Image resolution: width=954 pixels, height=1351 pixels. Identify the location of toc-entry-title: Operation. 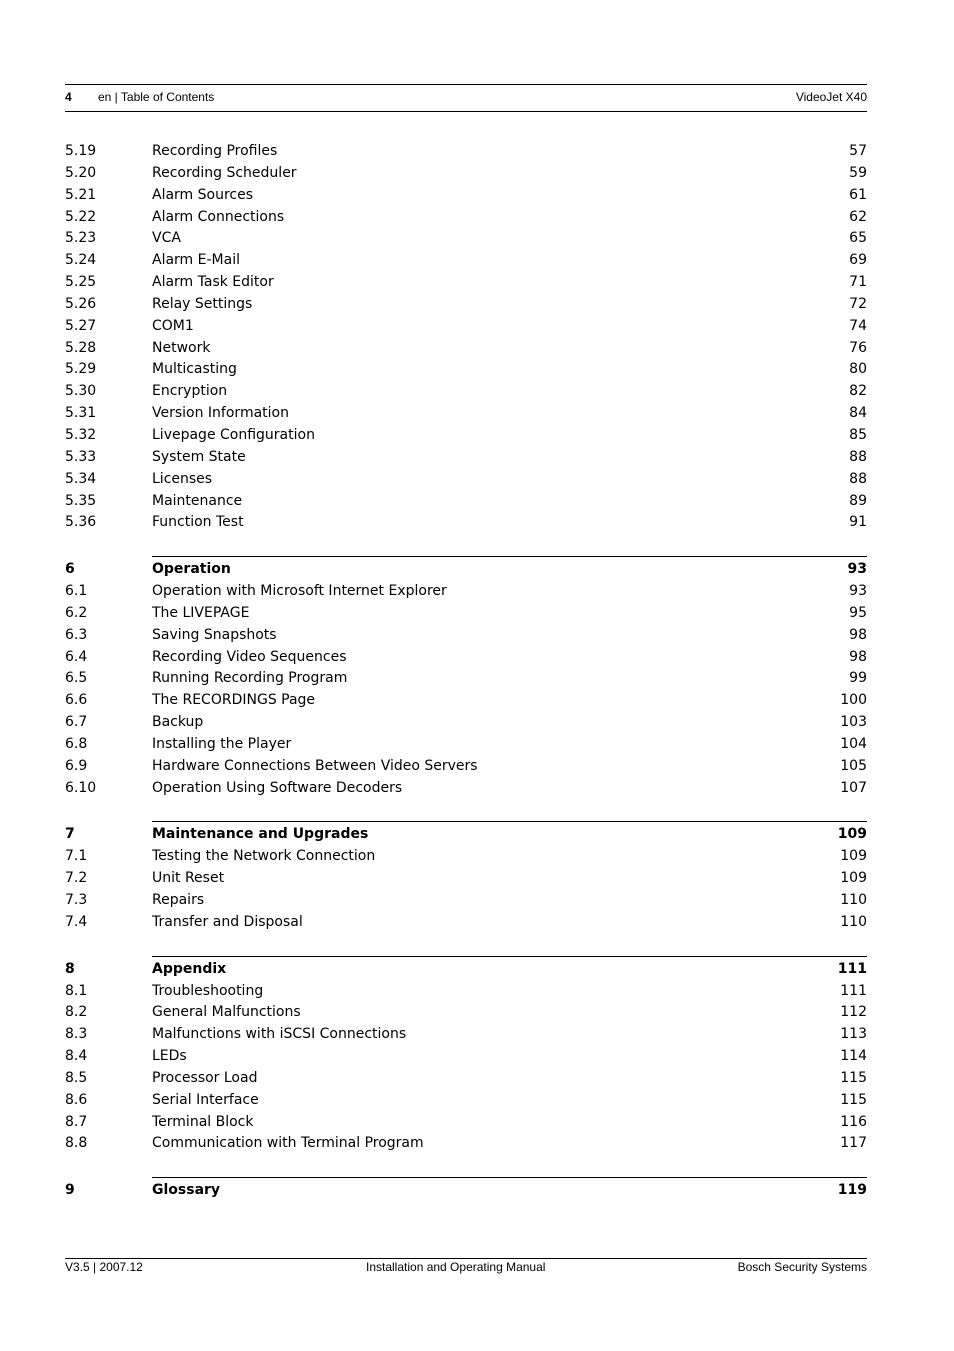
(191, 569).